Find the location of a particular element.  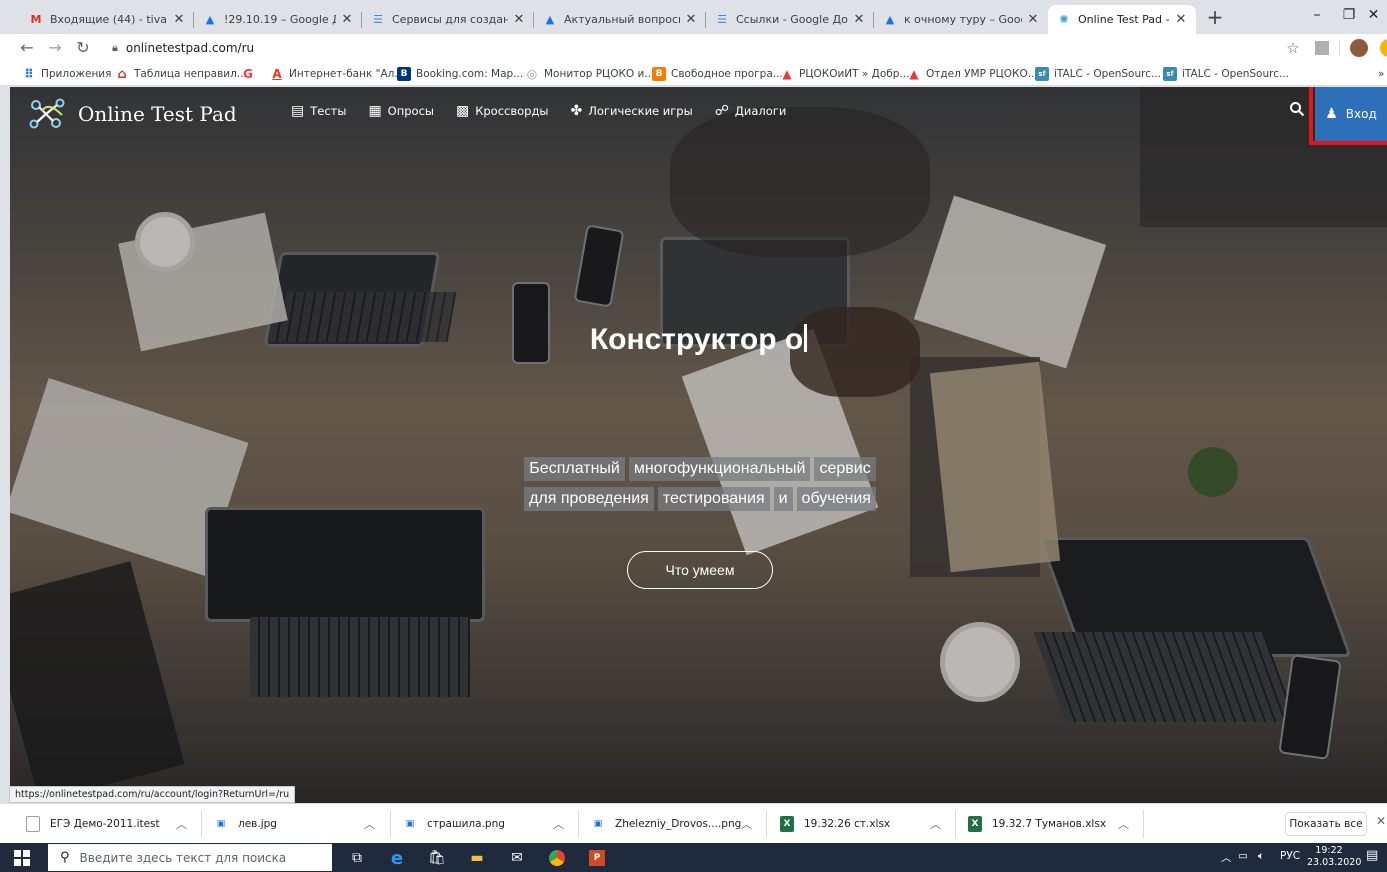

tab-services-doc: ☰ Сервисы для создания он ✕ is located at coordinates (448, 19).